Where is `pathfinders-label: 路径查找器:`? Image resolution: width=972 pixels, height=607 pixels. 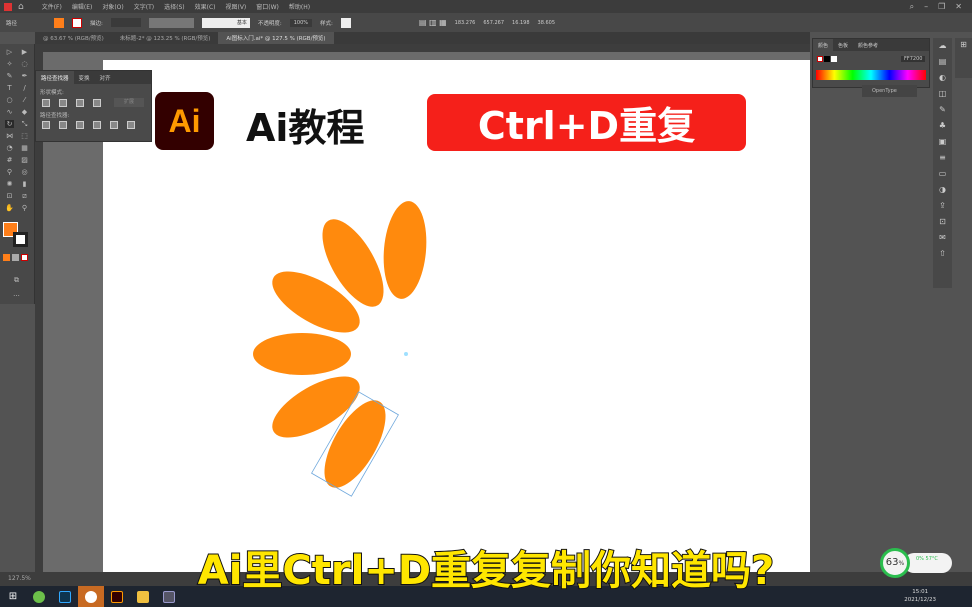
pathfinders-label: 路径查找器: is located at coordinates (55, 116).